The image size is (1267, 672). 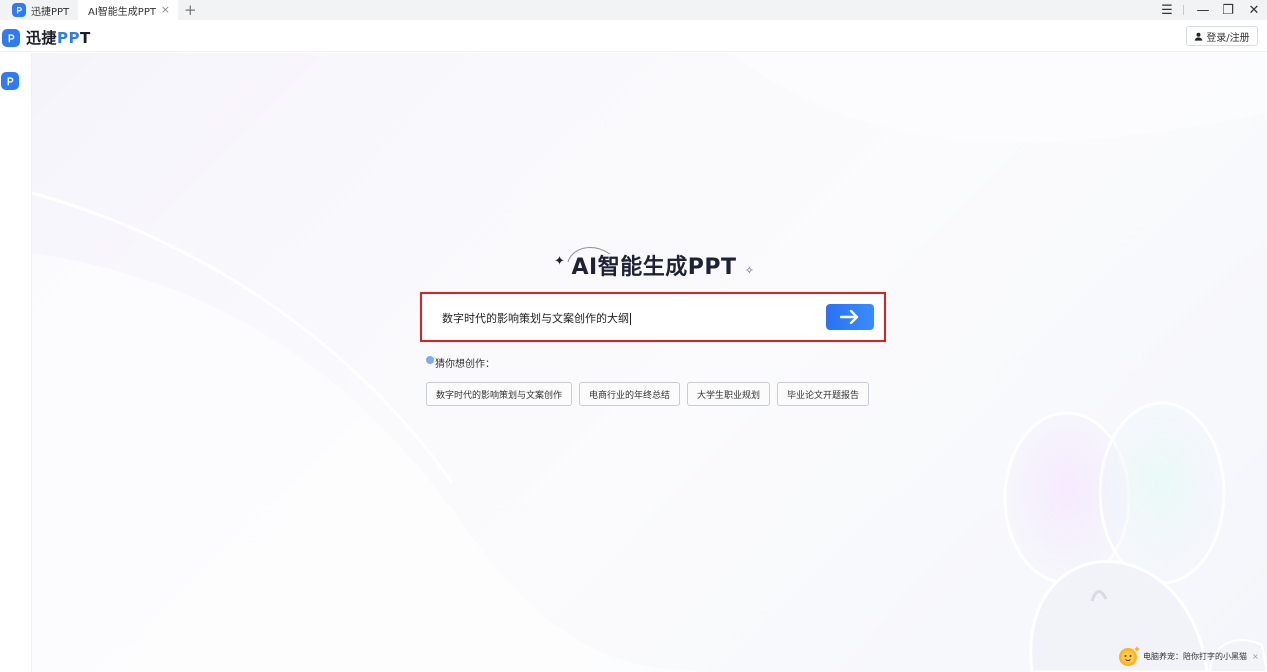 I want to click on decorative-glass-illustration, so click(x=1135, y=536).